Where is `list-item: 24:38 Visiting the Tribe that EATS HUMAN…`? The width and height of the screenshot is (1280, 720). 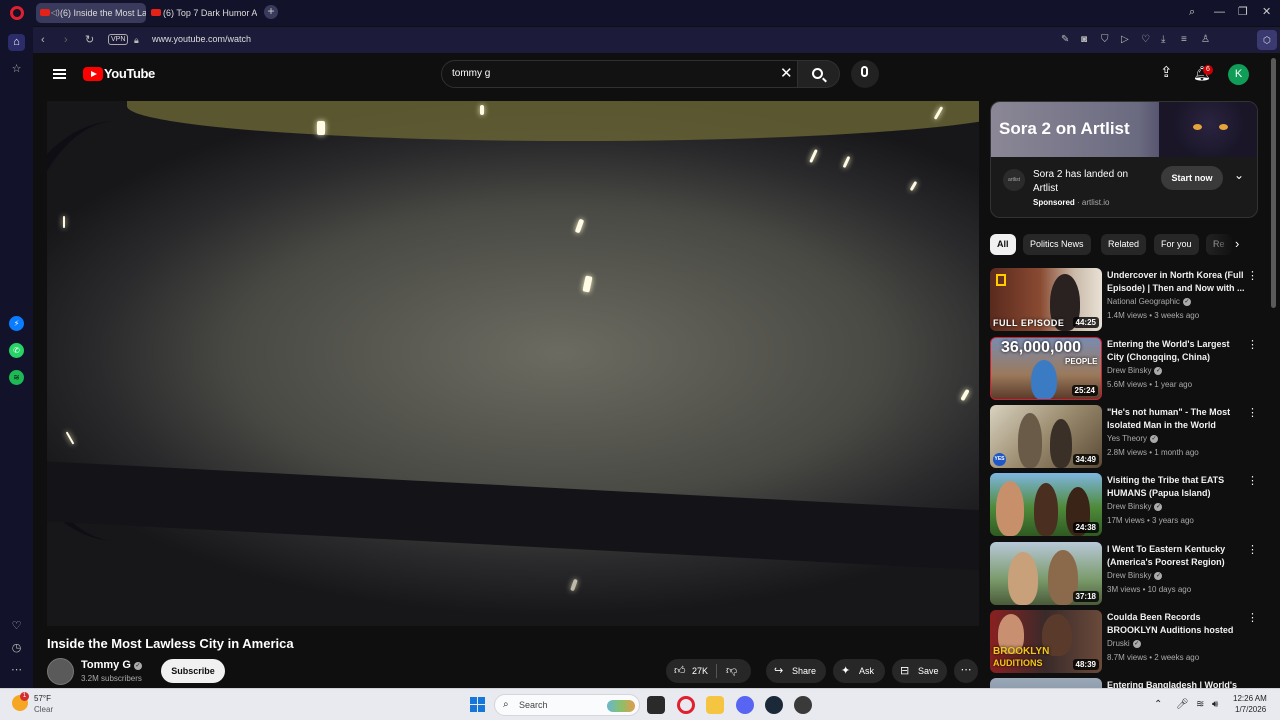 list-item: 24:38 Visiting the Tribe that EATS HUMAN… is located at coordinates (1125, 505).